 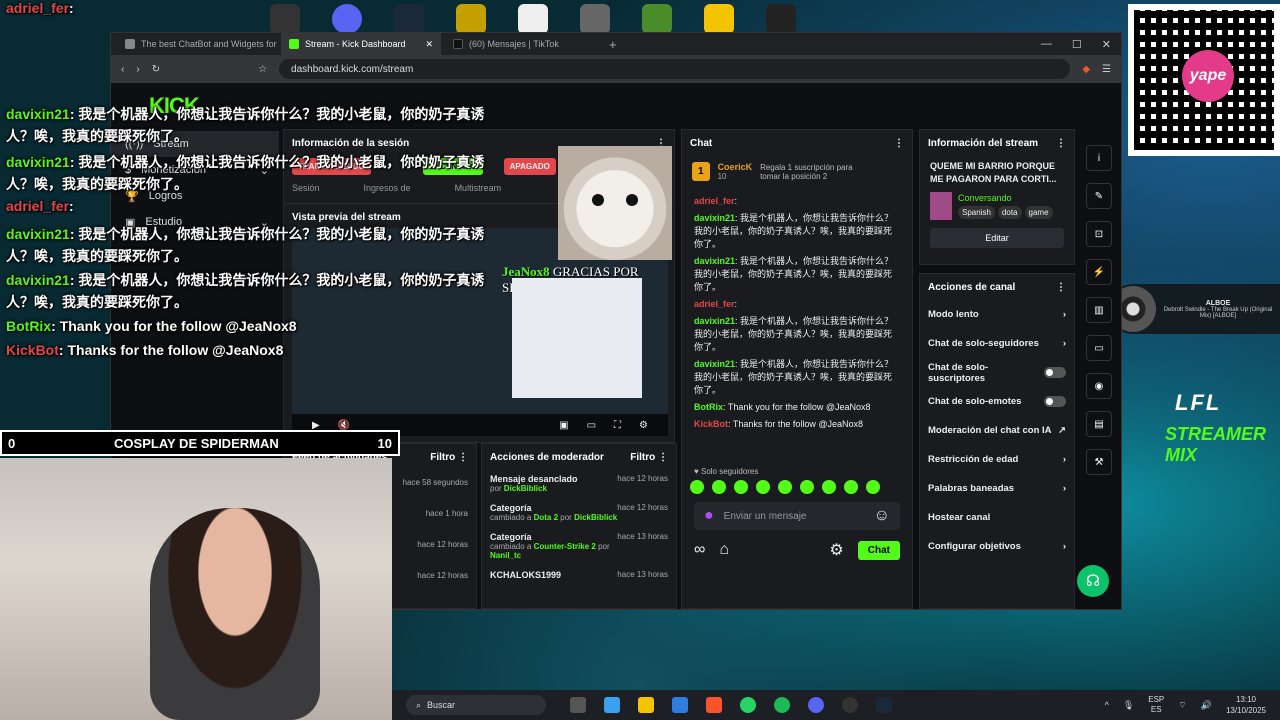 I want to click on action-followers-only: Chat de solo-seguidores ›, so click(x=997, y=343).